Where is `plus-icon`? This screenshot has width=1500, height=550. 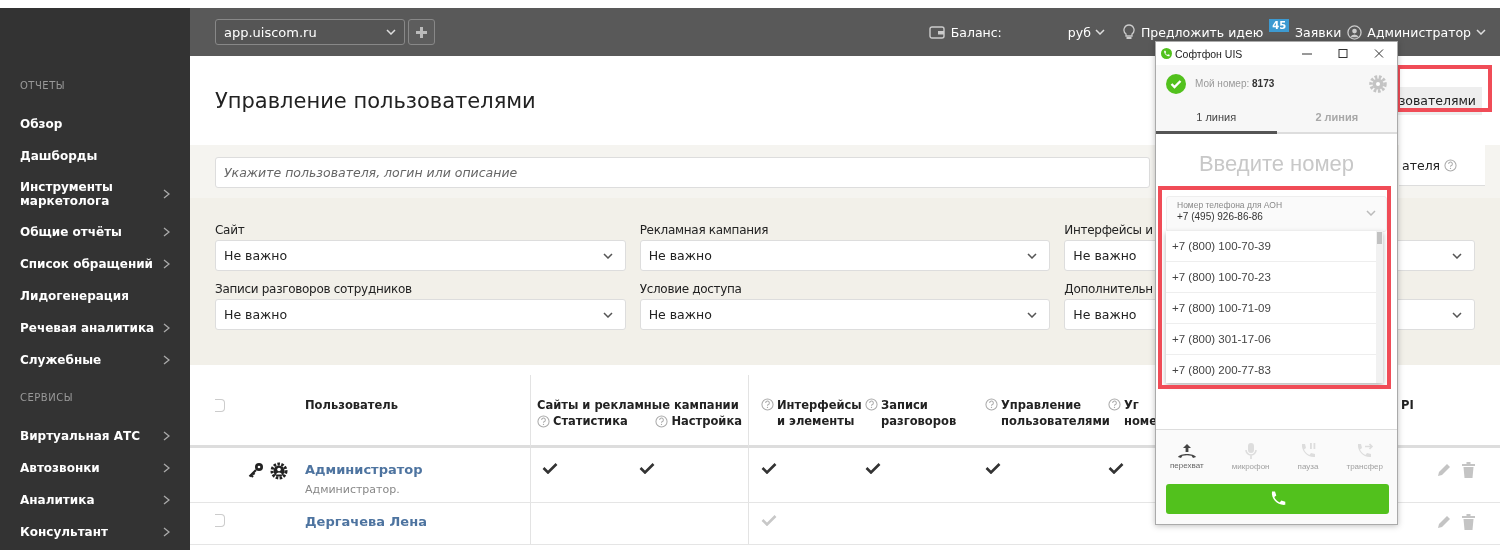 plus-icon is located at coordinates (421, 32).